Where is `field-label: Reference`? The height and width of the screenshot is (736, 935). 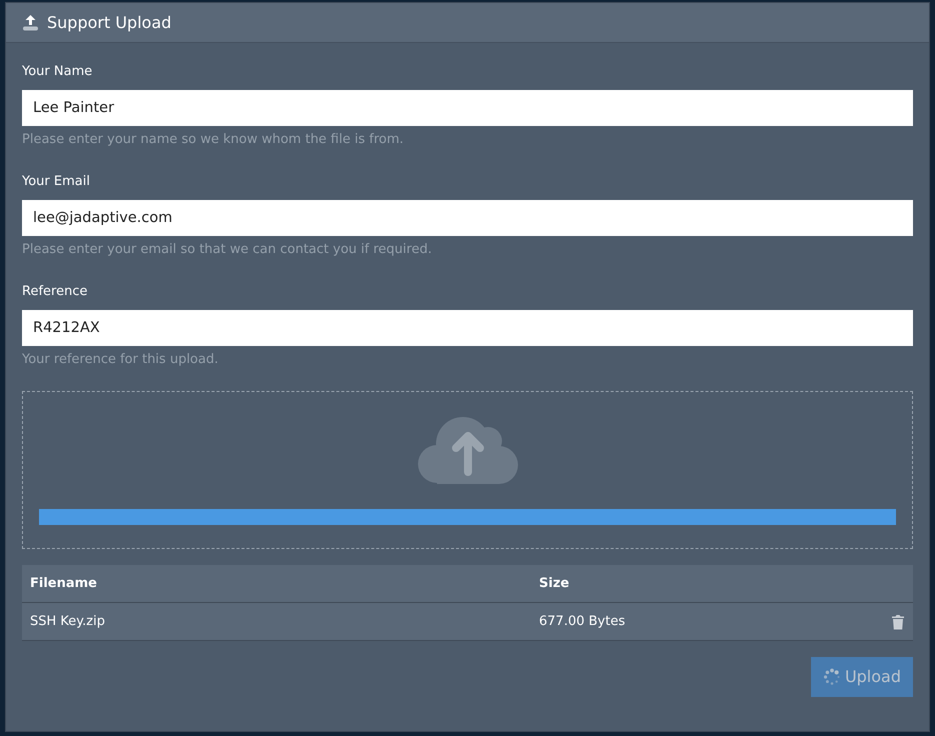
field-label: Reference is located at coordinates (55, 292).